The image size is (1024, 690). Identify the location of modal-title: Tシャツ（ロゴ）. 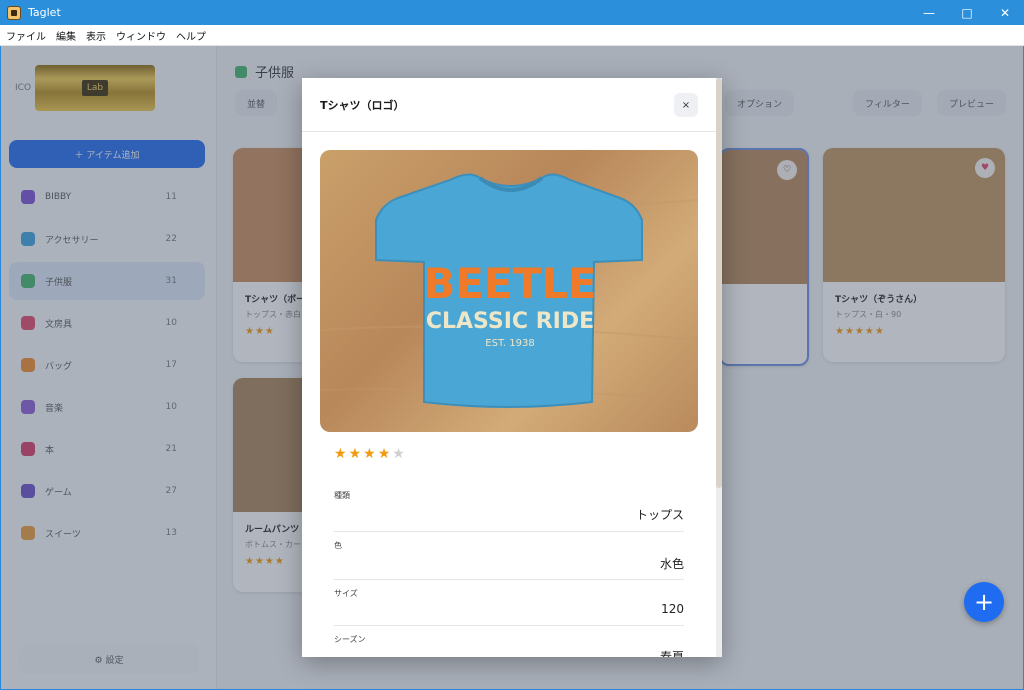
(362, 105).